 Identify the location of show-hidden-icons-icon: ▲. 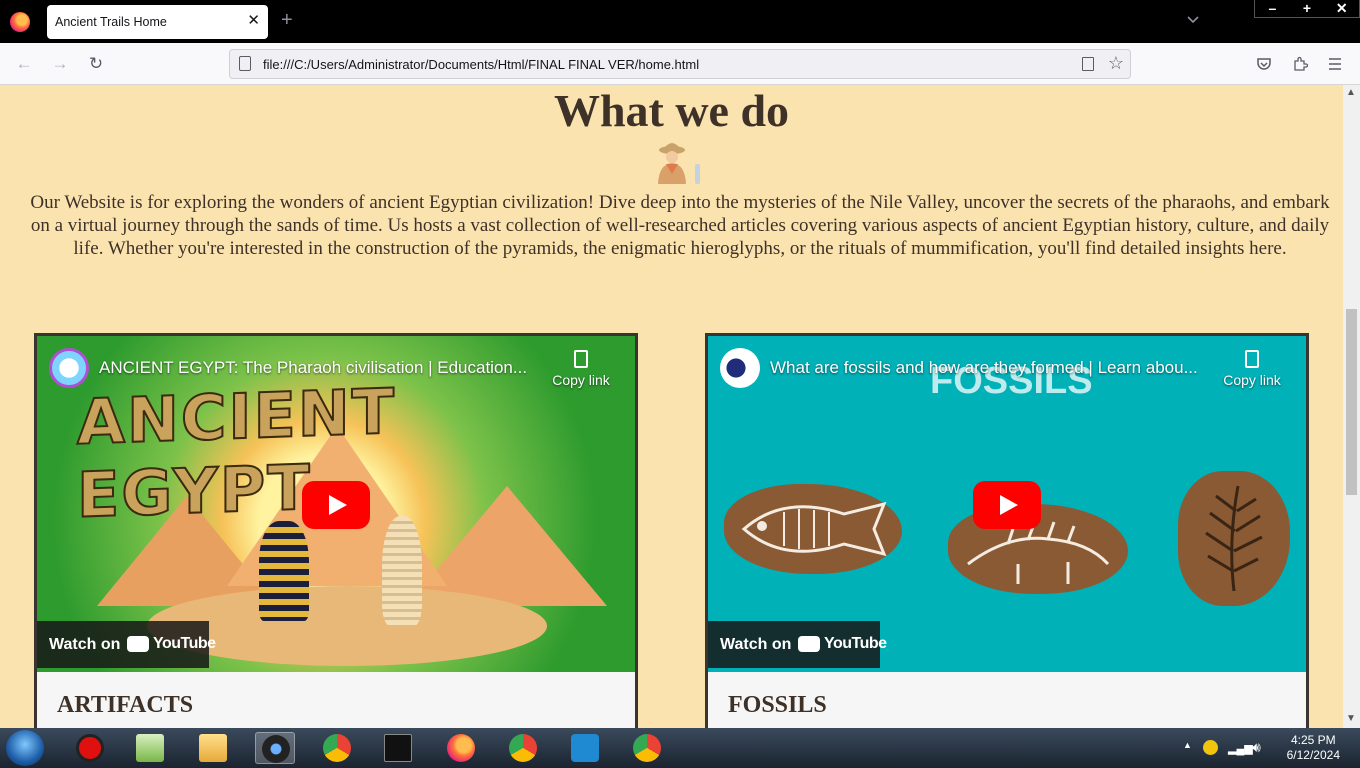
(1187, 745).